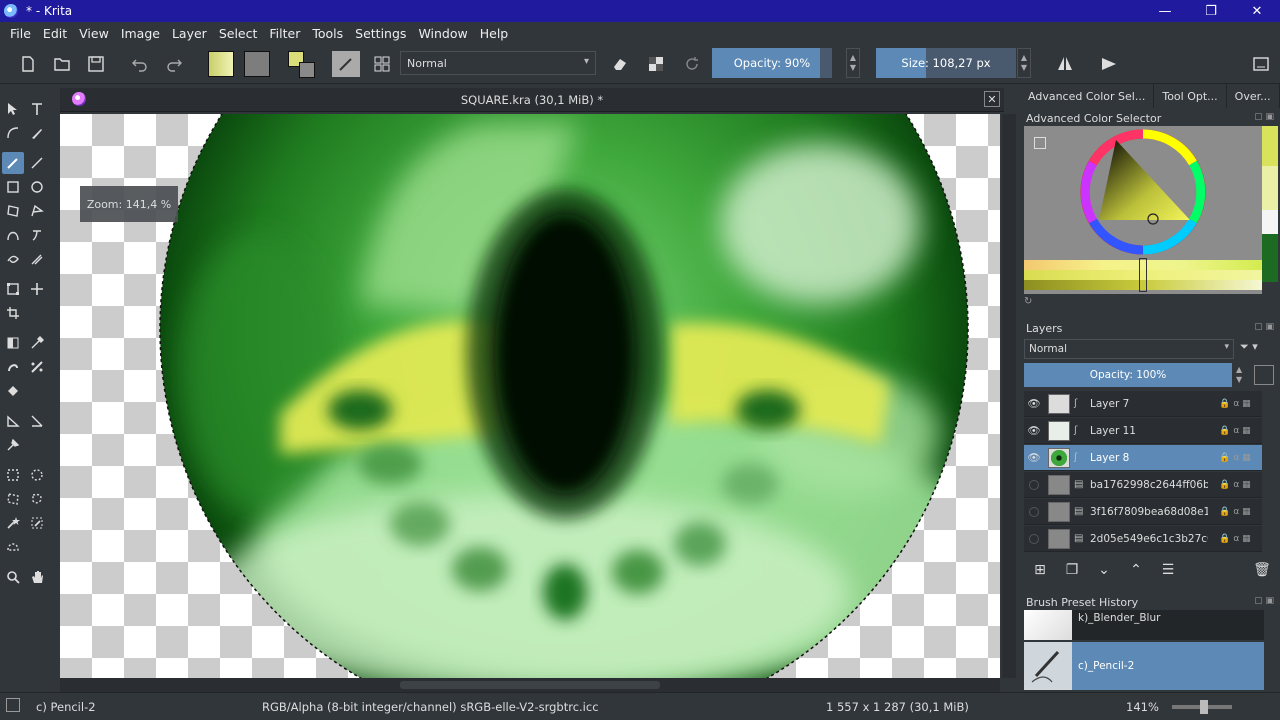  I want to click on fg-bg-color-selector, so click(302, 65).